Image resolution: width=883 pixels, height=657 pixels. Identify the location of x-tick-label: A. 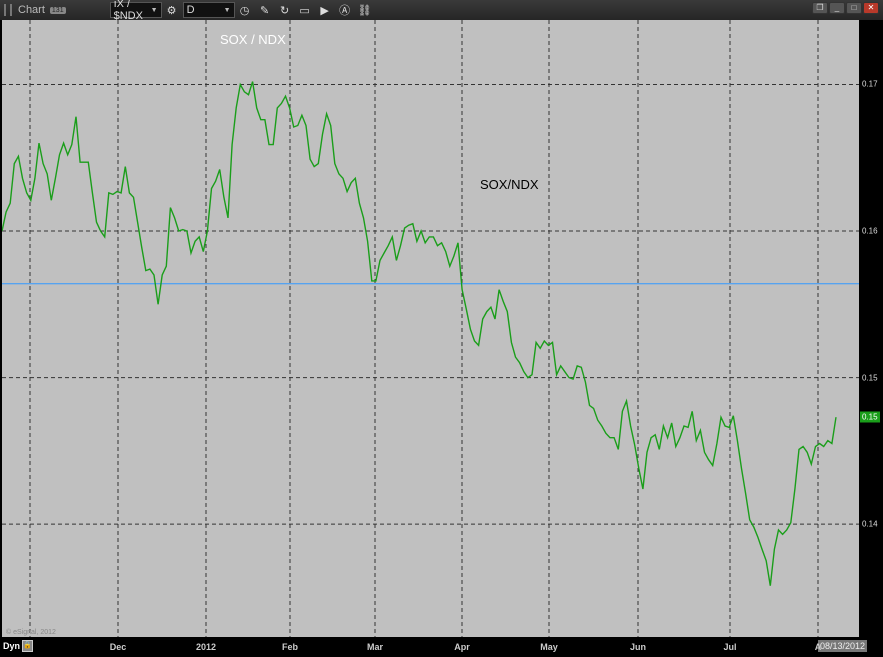
(818, 647).